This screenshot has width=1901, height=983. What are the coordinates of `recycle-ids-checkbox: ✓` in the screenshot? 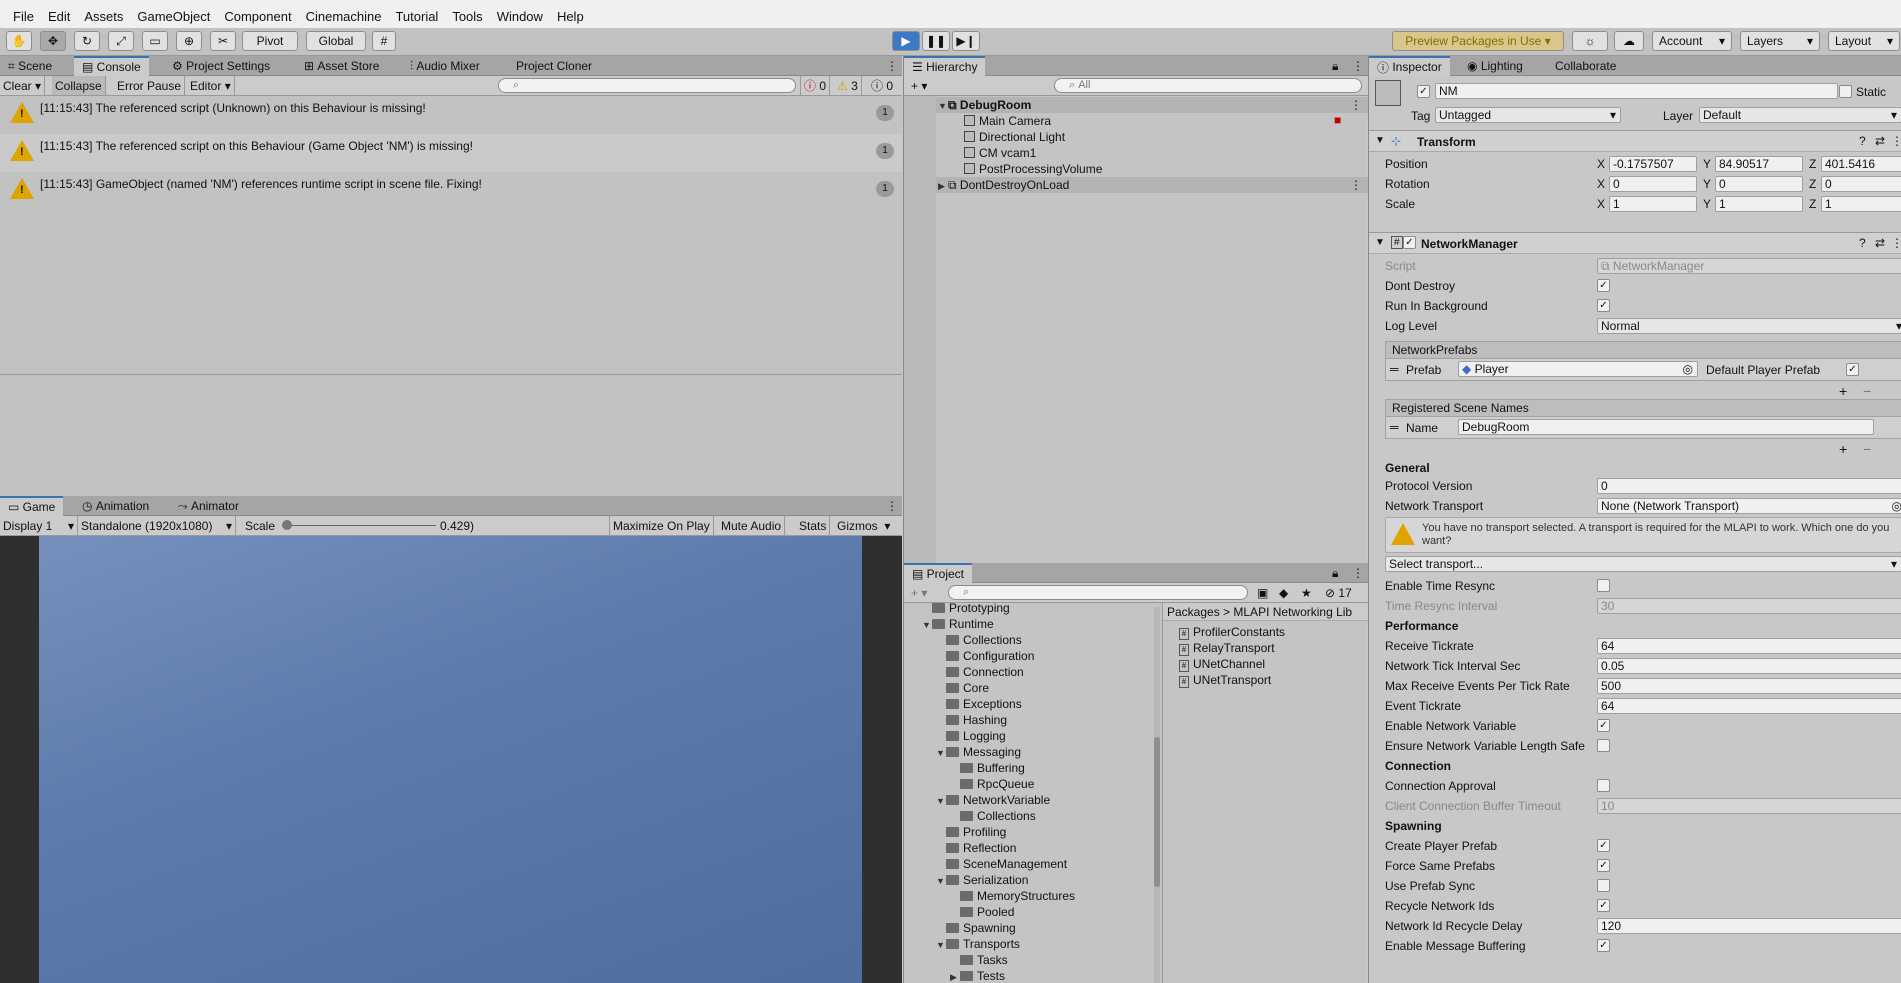 It's located at (1603, 905).